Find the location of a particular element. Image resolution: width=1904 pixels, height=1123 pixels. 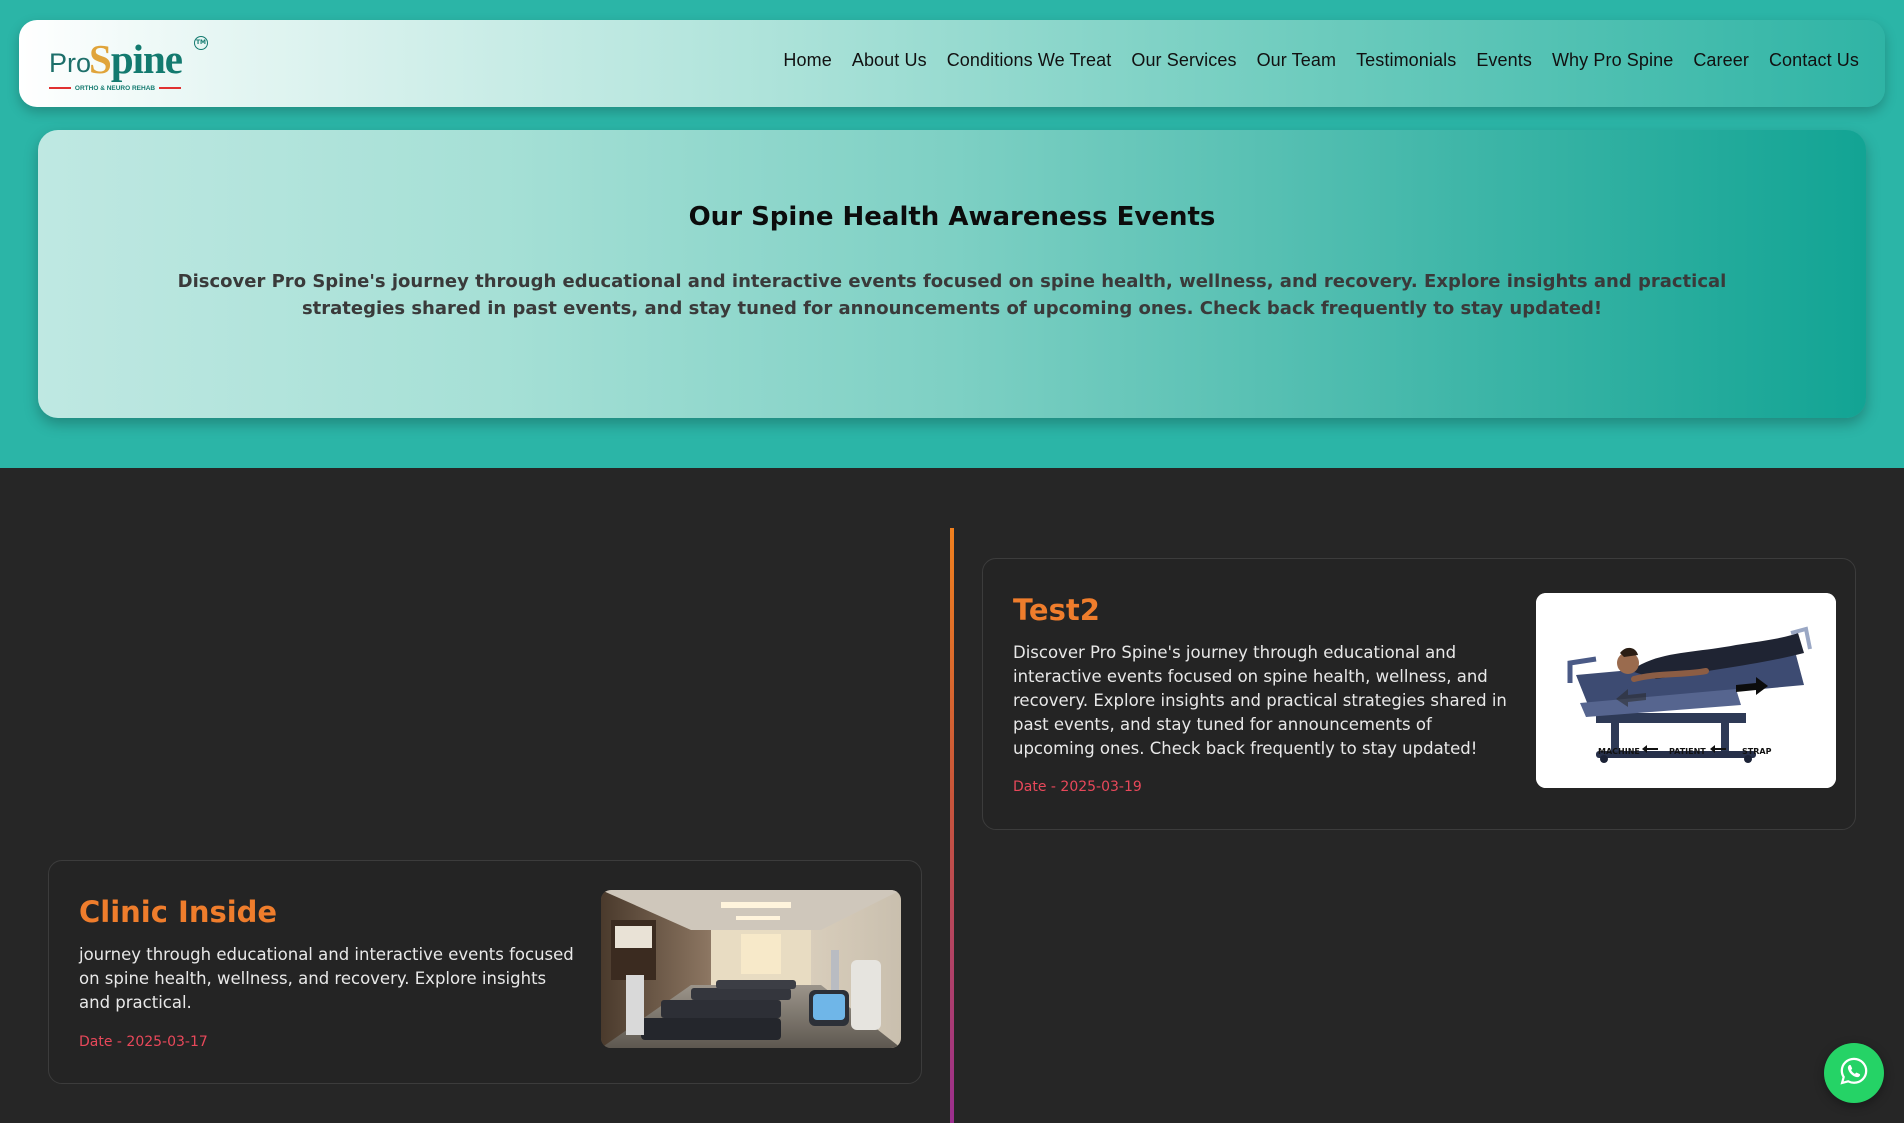

timeline-line is located at coordinates (952, 825).